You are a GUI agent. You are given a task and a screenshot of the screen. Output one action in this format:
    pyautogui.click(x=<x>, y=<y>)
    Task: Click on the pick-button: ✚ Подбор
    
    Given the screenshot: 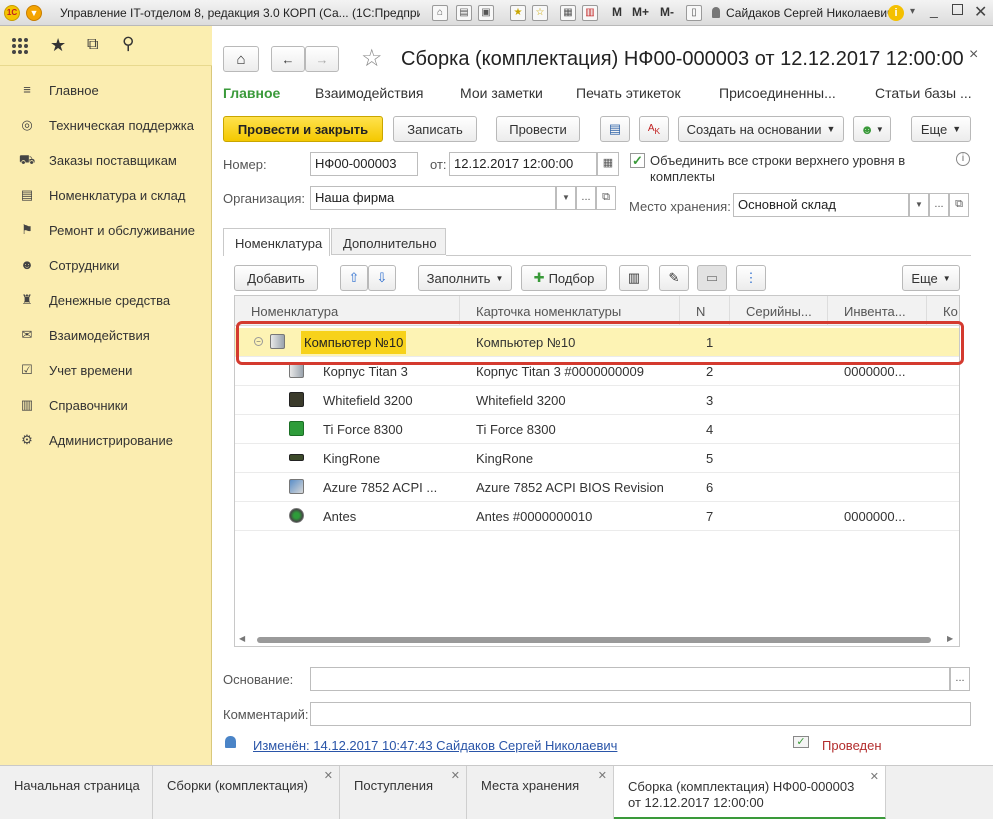 What is the action you would take?
    pyautogui.click(x=564, y=278)
    